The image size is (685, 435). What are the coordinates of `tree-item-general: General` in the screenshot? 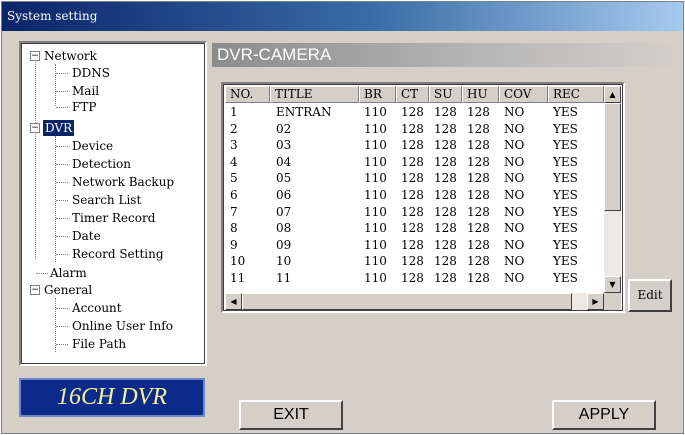 It's located at (68, 290).